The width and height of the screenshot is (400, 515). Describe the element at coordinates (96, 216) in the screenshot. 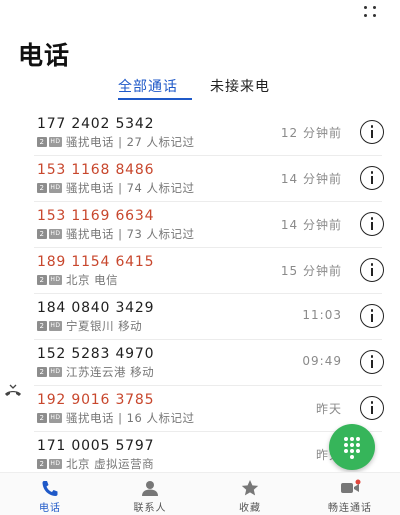

I see `phone-number: 153 1169 6634` at that location.